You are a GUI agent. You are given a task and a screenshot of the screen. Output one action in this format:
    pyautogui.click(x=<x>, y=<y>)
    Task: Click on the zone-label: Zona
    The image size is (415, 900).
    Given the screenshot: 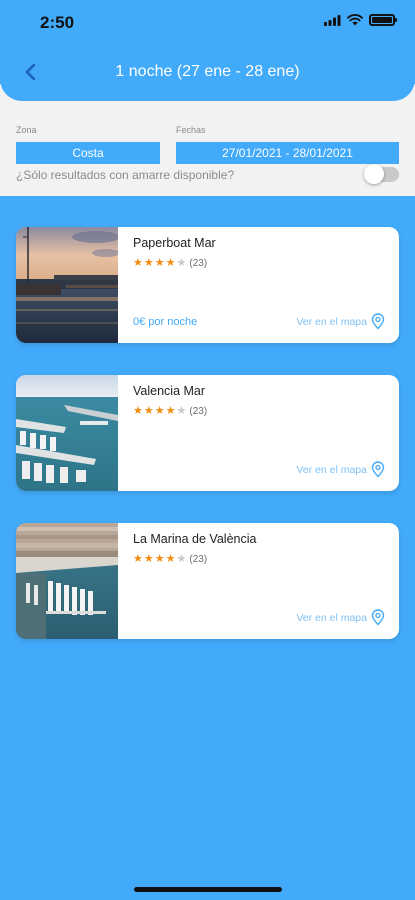 What is the action you would take?
    pyautogui.click(x=26, y=130)
    